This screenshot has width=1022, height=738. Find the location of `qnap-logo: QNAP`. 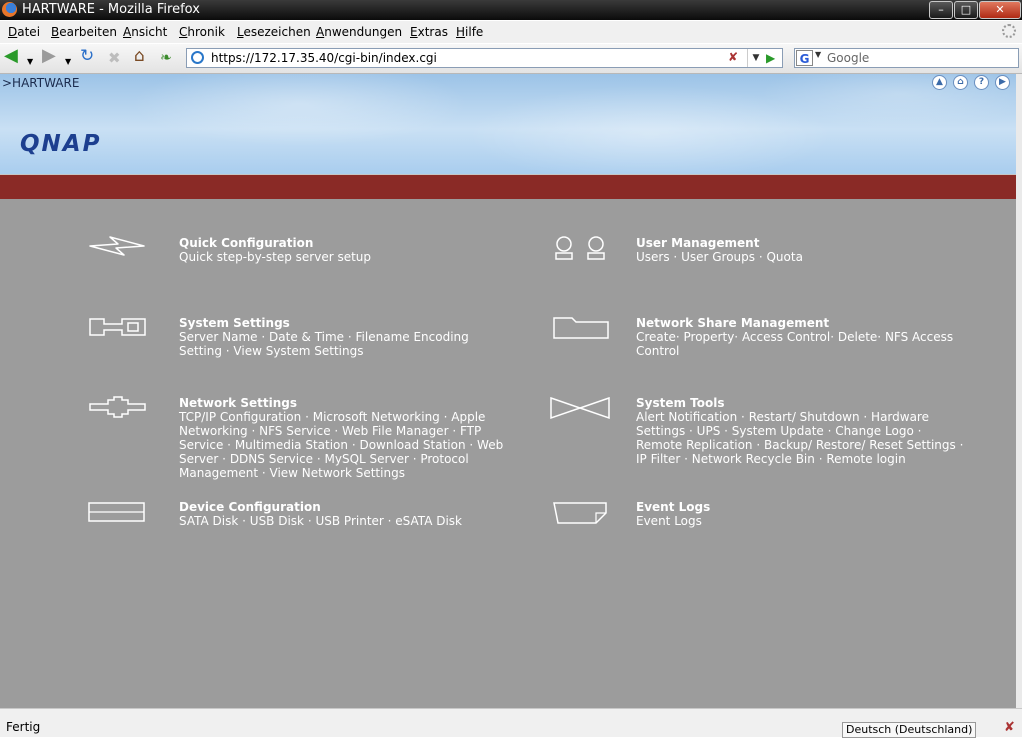

qnap-logo: QNAP is located at coordinates (61, 144).